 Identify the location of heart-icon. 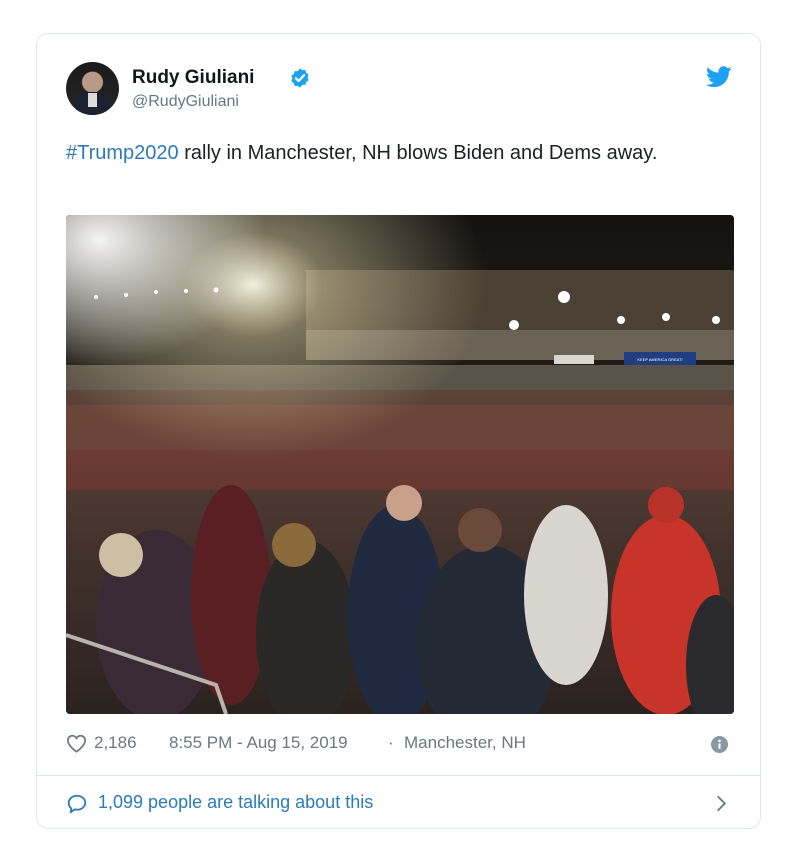
(76, 743).